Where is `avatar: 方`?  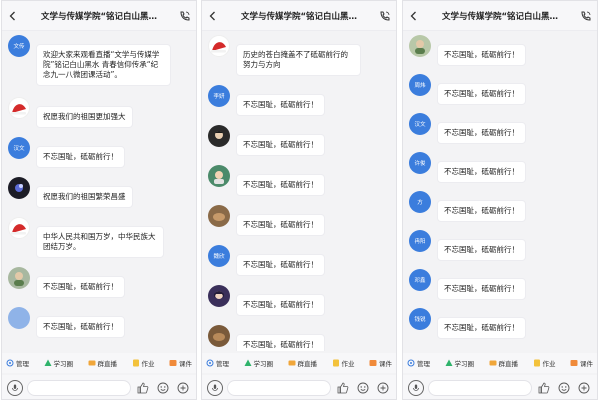
avatar: 方 is located at coordinates (420, 202).